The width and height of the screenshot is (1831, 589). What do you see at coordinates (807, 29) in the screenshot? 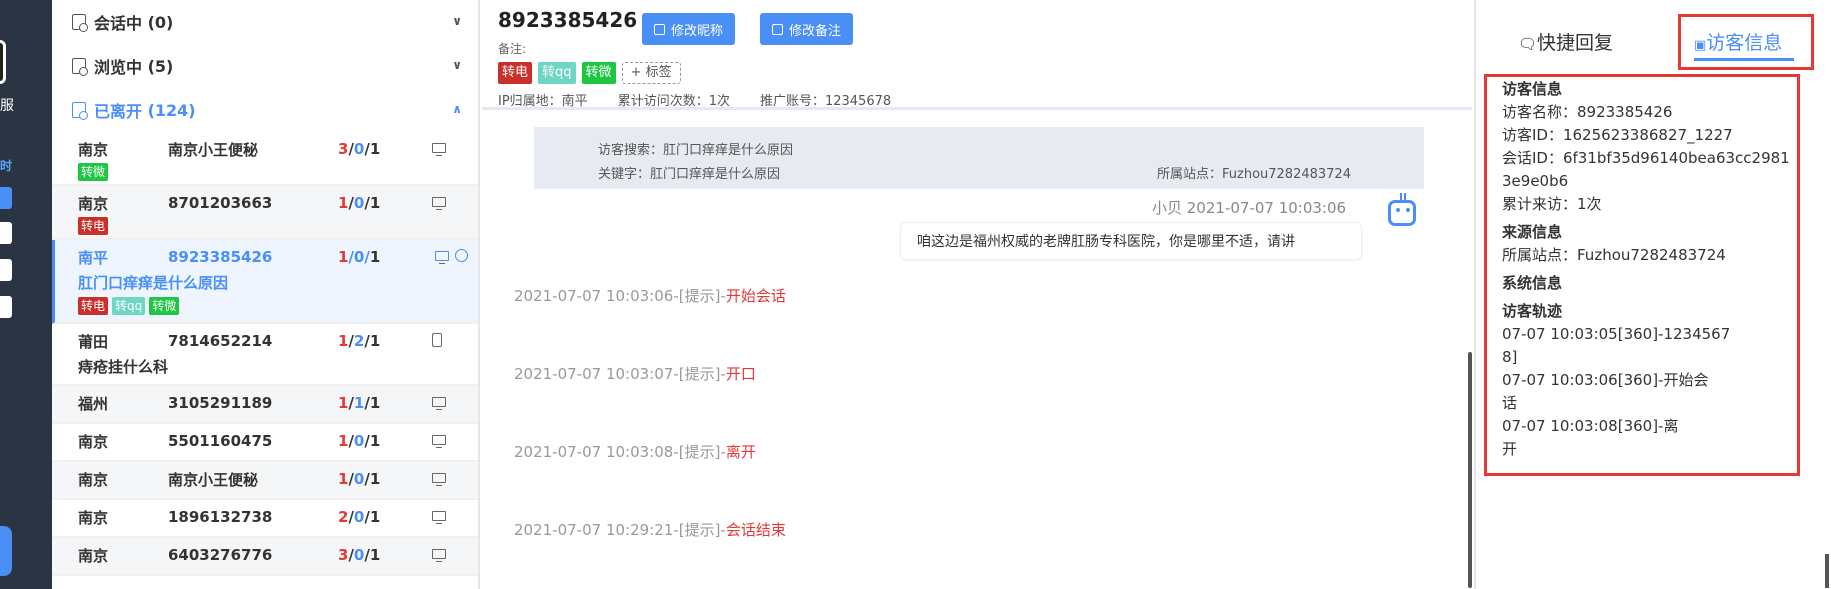
I see `edit-remark-button: 修改备注` at bounding box center [807, 29].